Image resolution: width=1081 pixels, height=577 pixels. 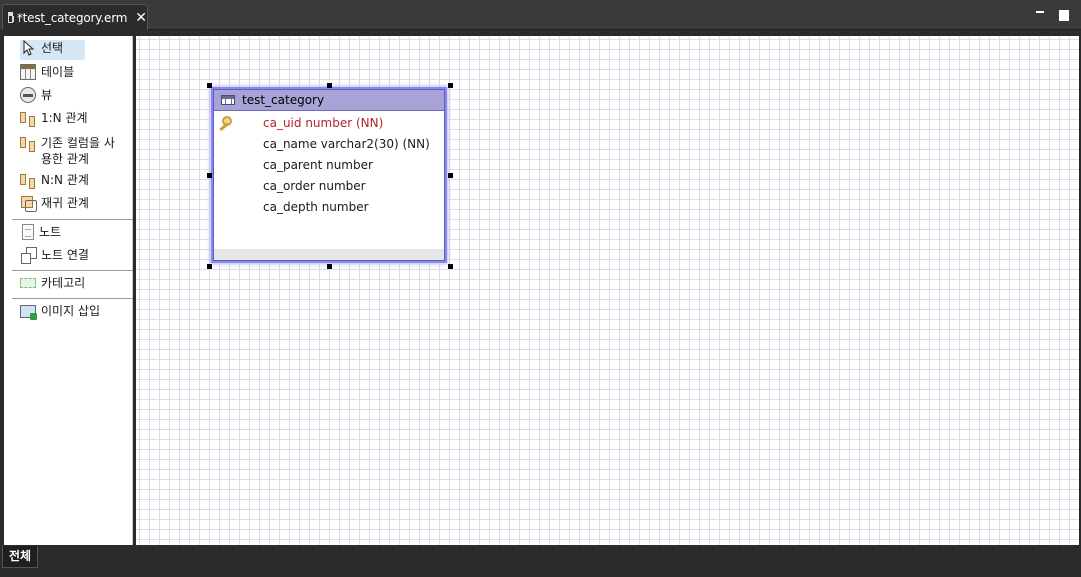 What do you see at coordinates (316, 207) in the screenshot?
I see `entity-column-row: ca_depth number` at bounding box center [316, 207].